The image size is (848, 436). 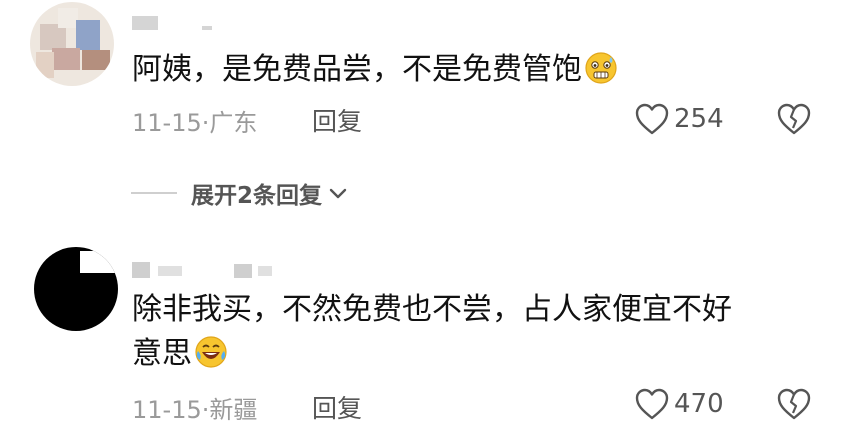 What do you see at coordinates (601, 68) in the screenshot?
I see `anxious-face-with-sweat-icon` at bounding box center [601, 68].